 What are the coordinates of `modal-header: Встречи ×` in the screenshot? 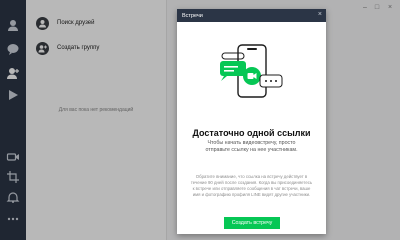 It's located at (251, 15).